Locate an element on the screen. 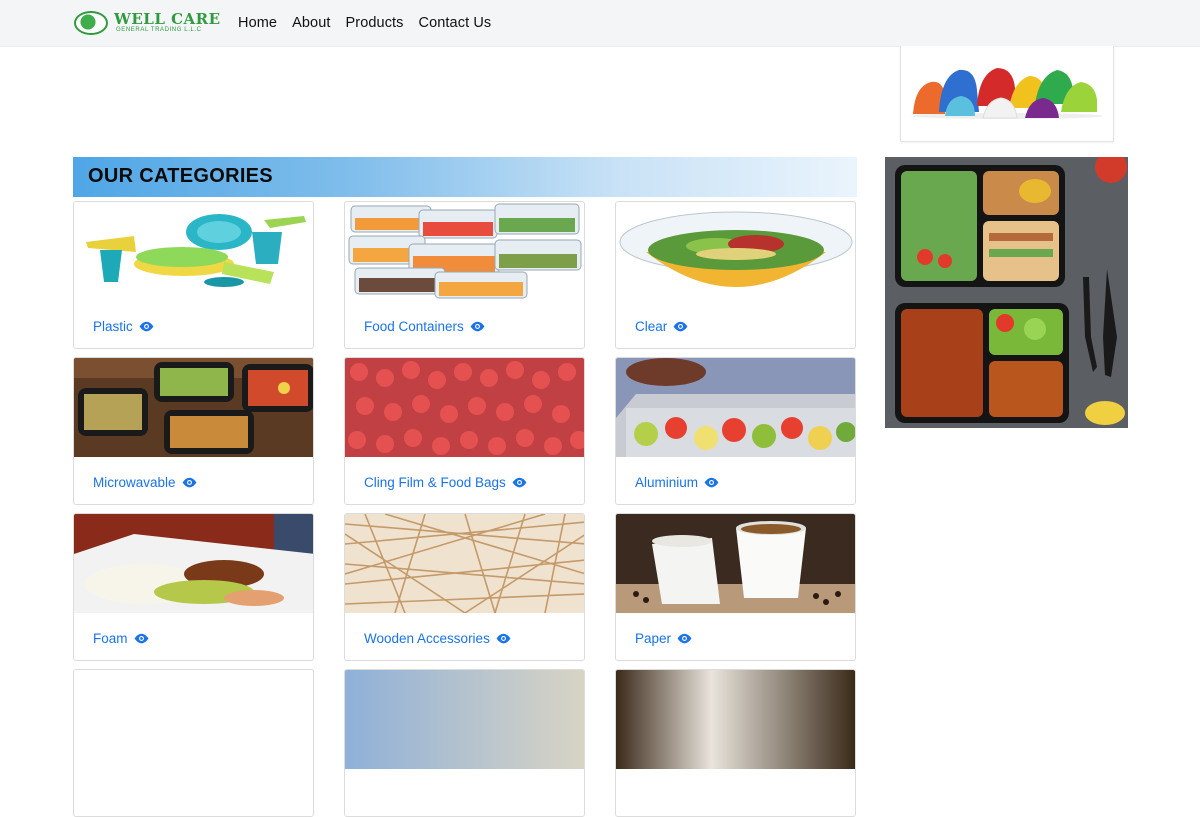 The width and height of the screenshot is (1200, 817). category-label: Foam is located at coordinates (110, 638).